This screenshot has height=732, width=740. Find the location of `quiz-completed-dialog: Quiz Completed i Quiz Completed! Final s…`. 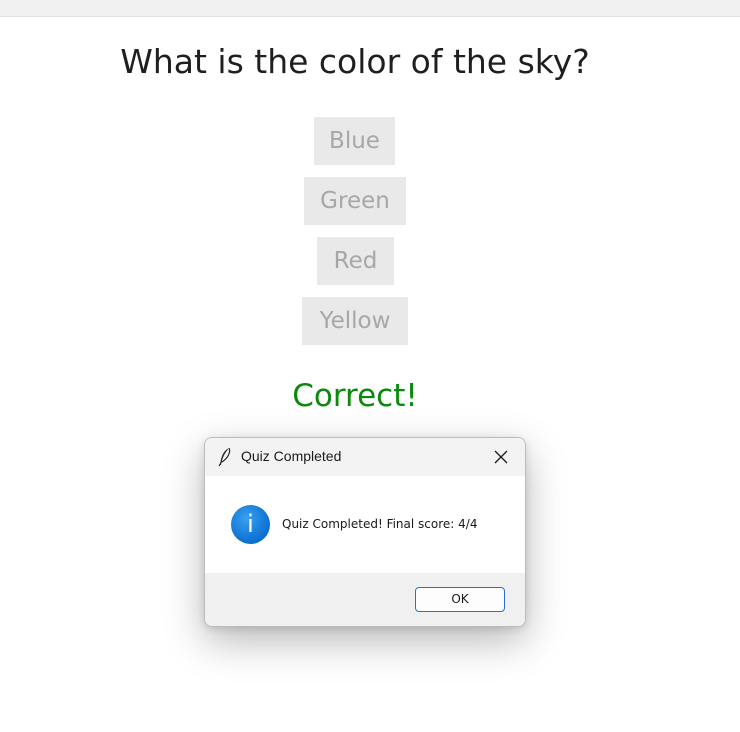

quiz-completed-dialog: Quiz Completed i Quiz Completed! Final s… is located at coordinates (365, 532).